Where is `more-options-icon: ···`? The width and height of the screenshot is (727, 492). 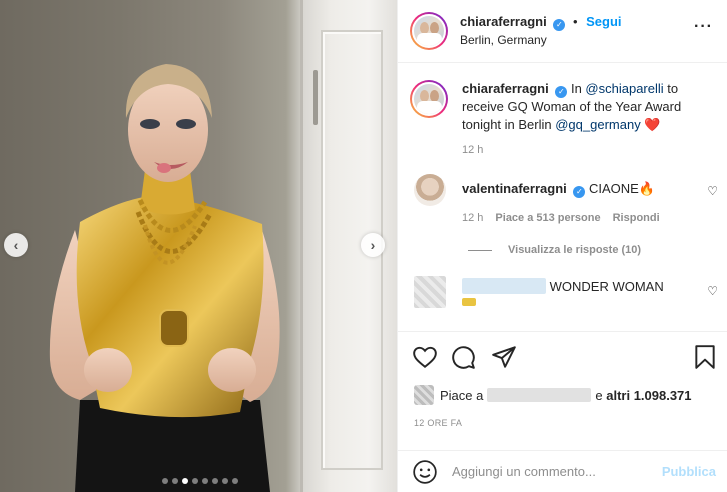
more-options-icon: ··· is located at coordinates (703, 27).